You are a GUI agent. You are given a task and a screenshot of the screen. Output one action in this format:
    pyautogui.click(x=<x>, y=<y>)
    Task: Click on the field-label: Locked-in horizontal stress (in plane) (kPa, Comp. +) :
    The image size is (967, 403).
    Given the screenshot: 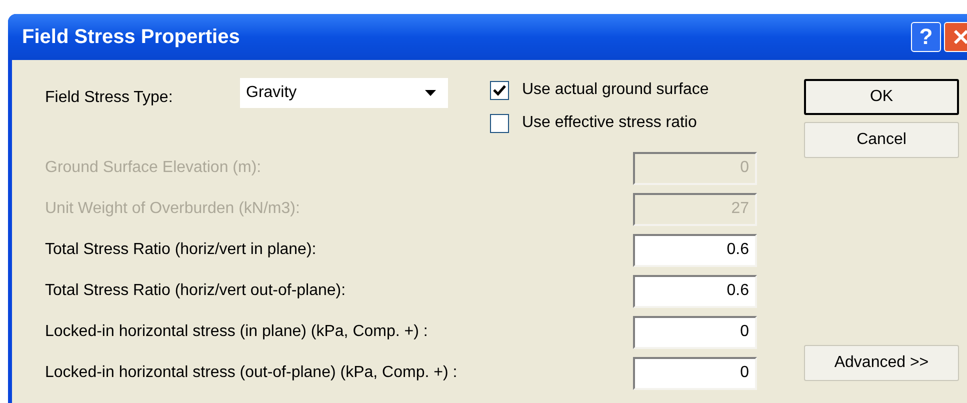 What is the action you would take?
    pyautogui.click(x=237, y=332)
    